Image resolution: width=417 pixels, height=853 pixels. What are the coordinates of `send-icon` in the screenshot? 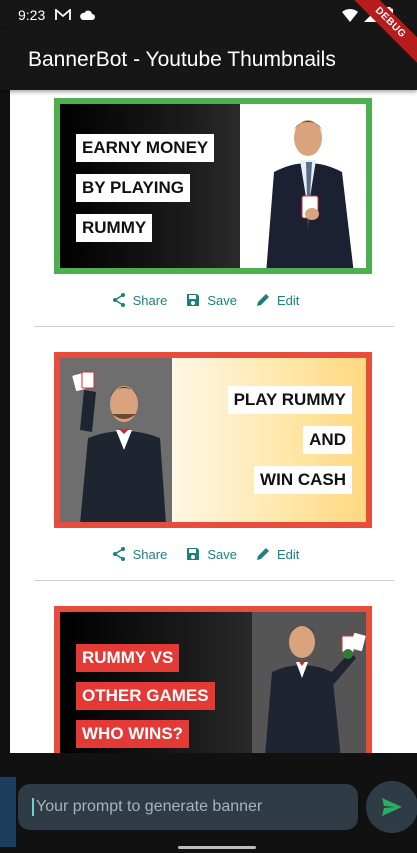 It's located at (392, 807).